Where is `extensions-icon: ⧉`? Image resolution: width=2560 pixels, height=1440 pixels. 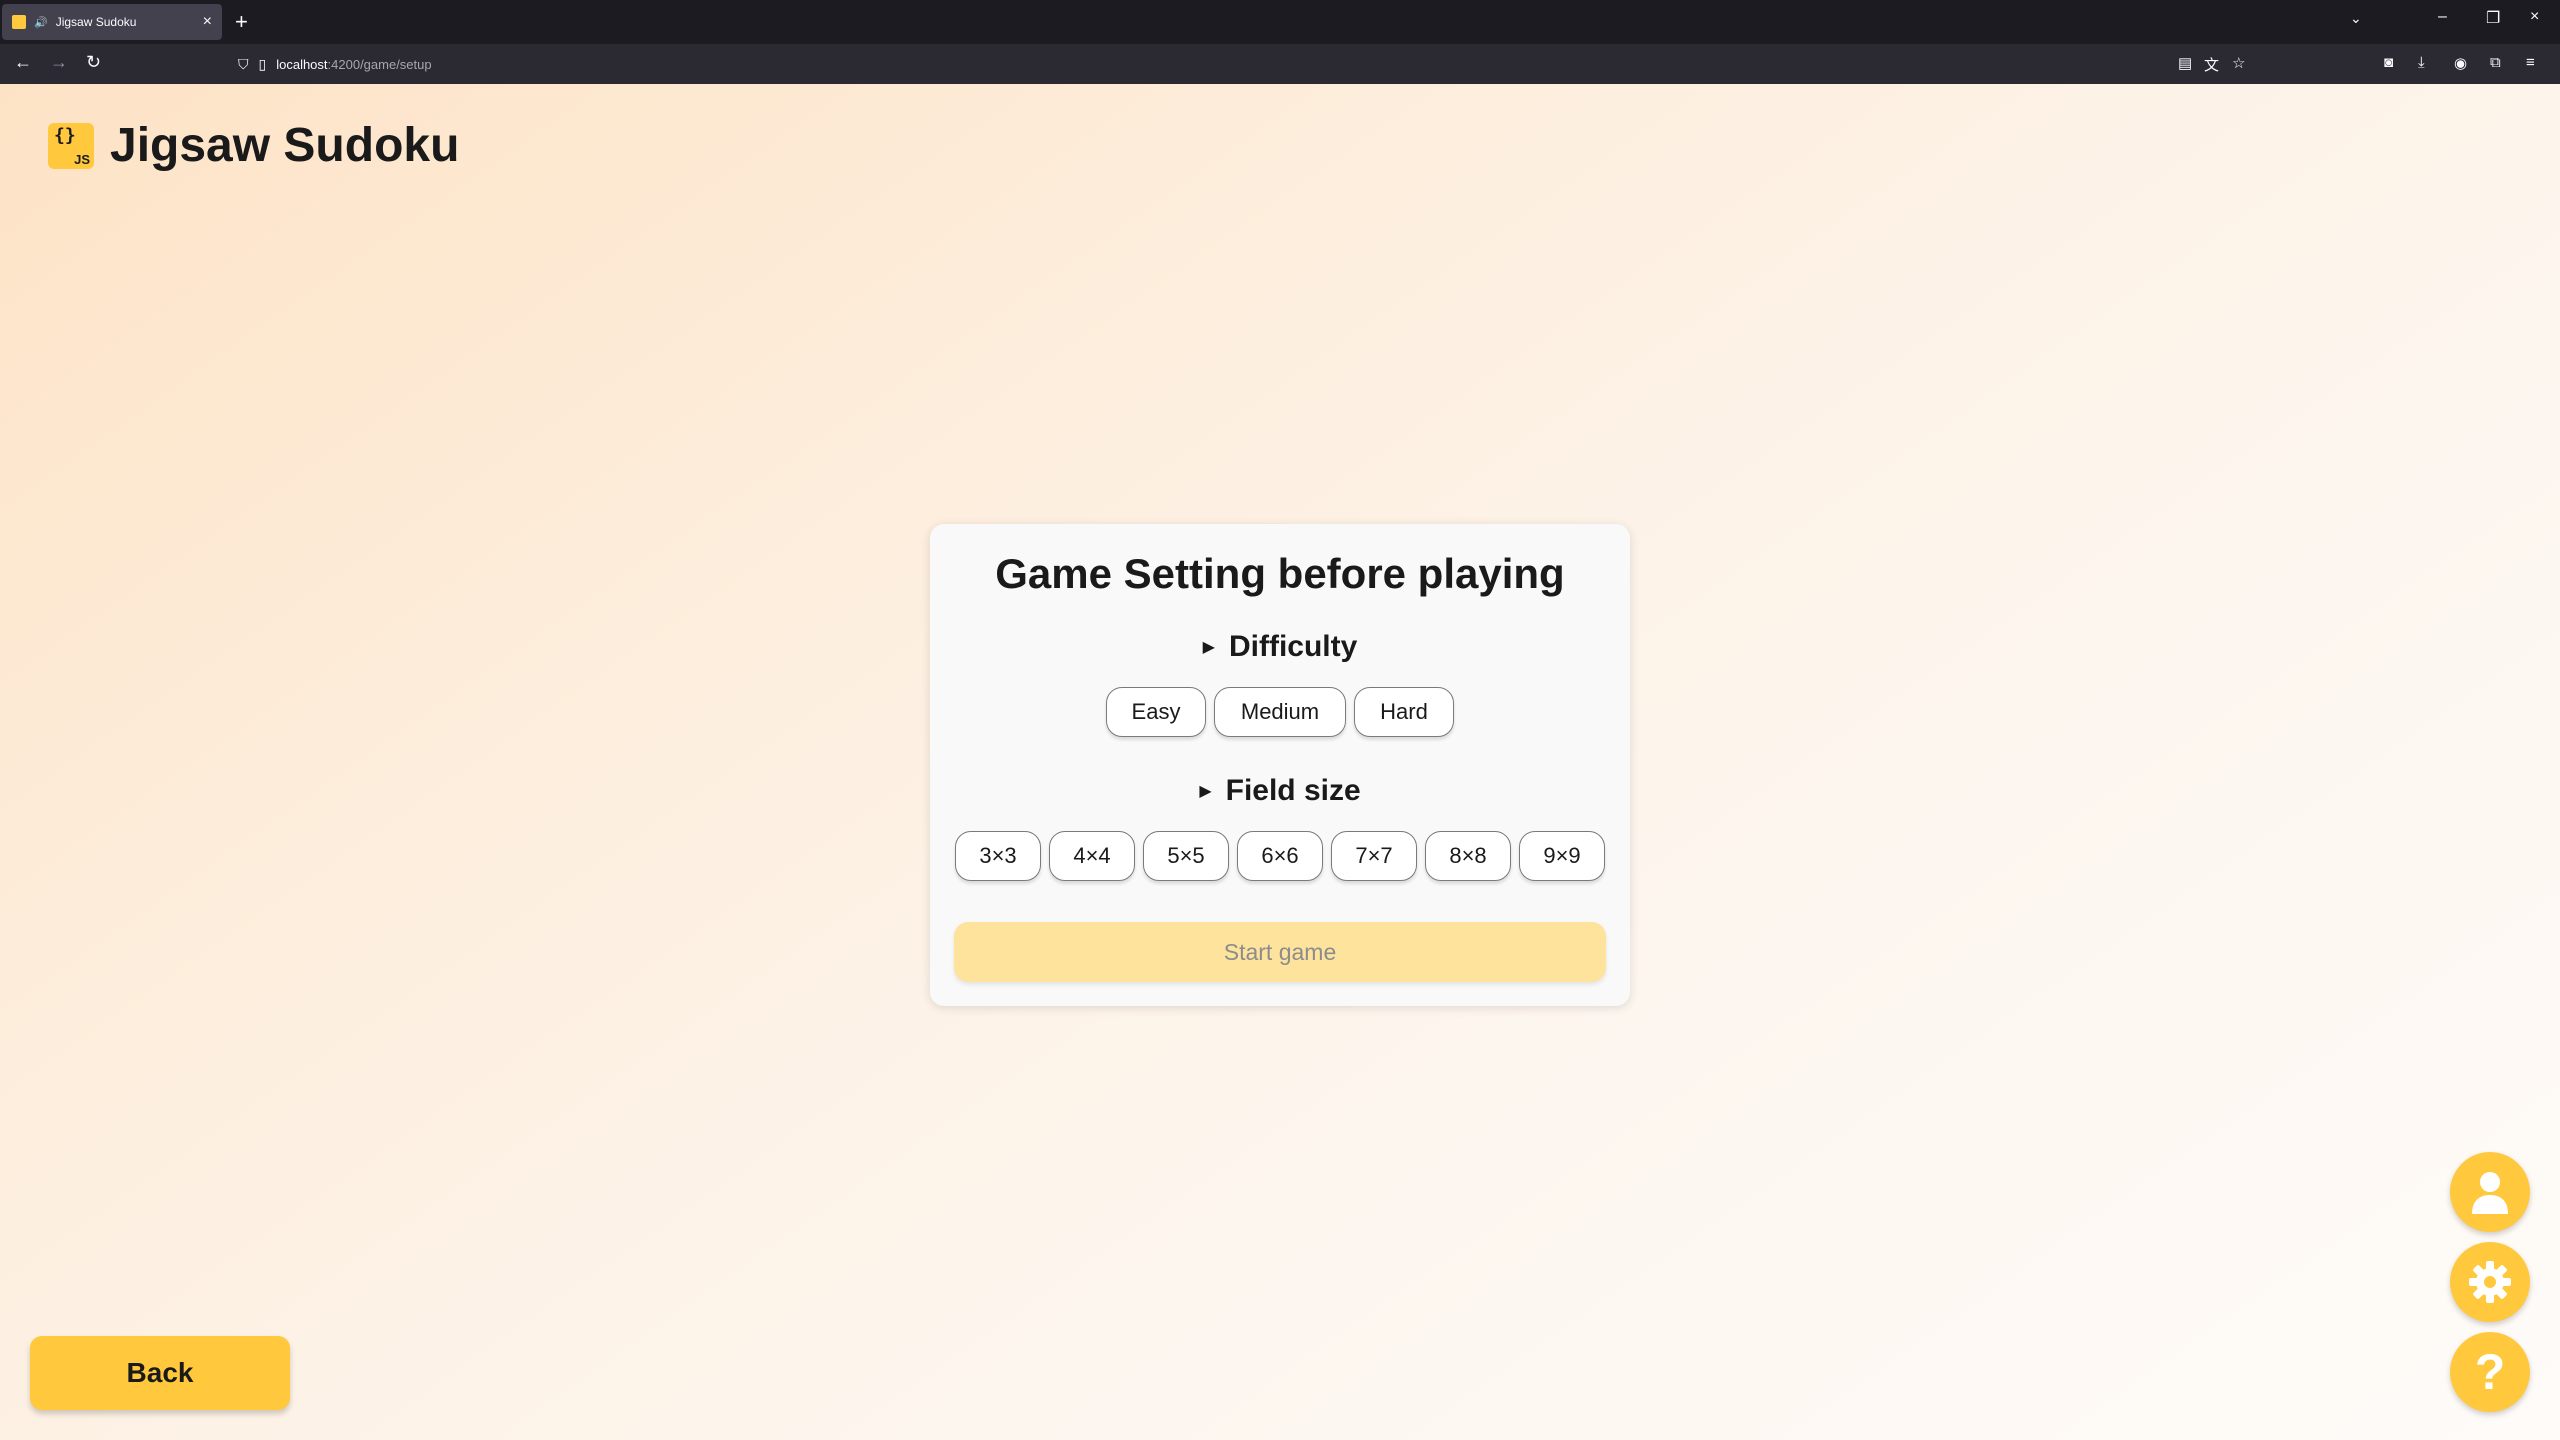
extensions-icon: ⧉ is located at coordinates (2495, 62).